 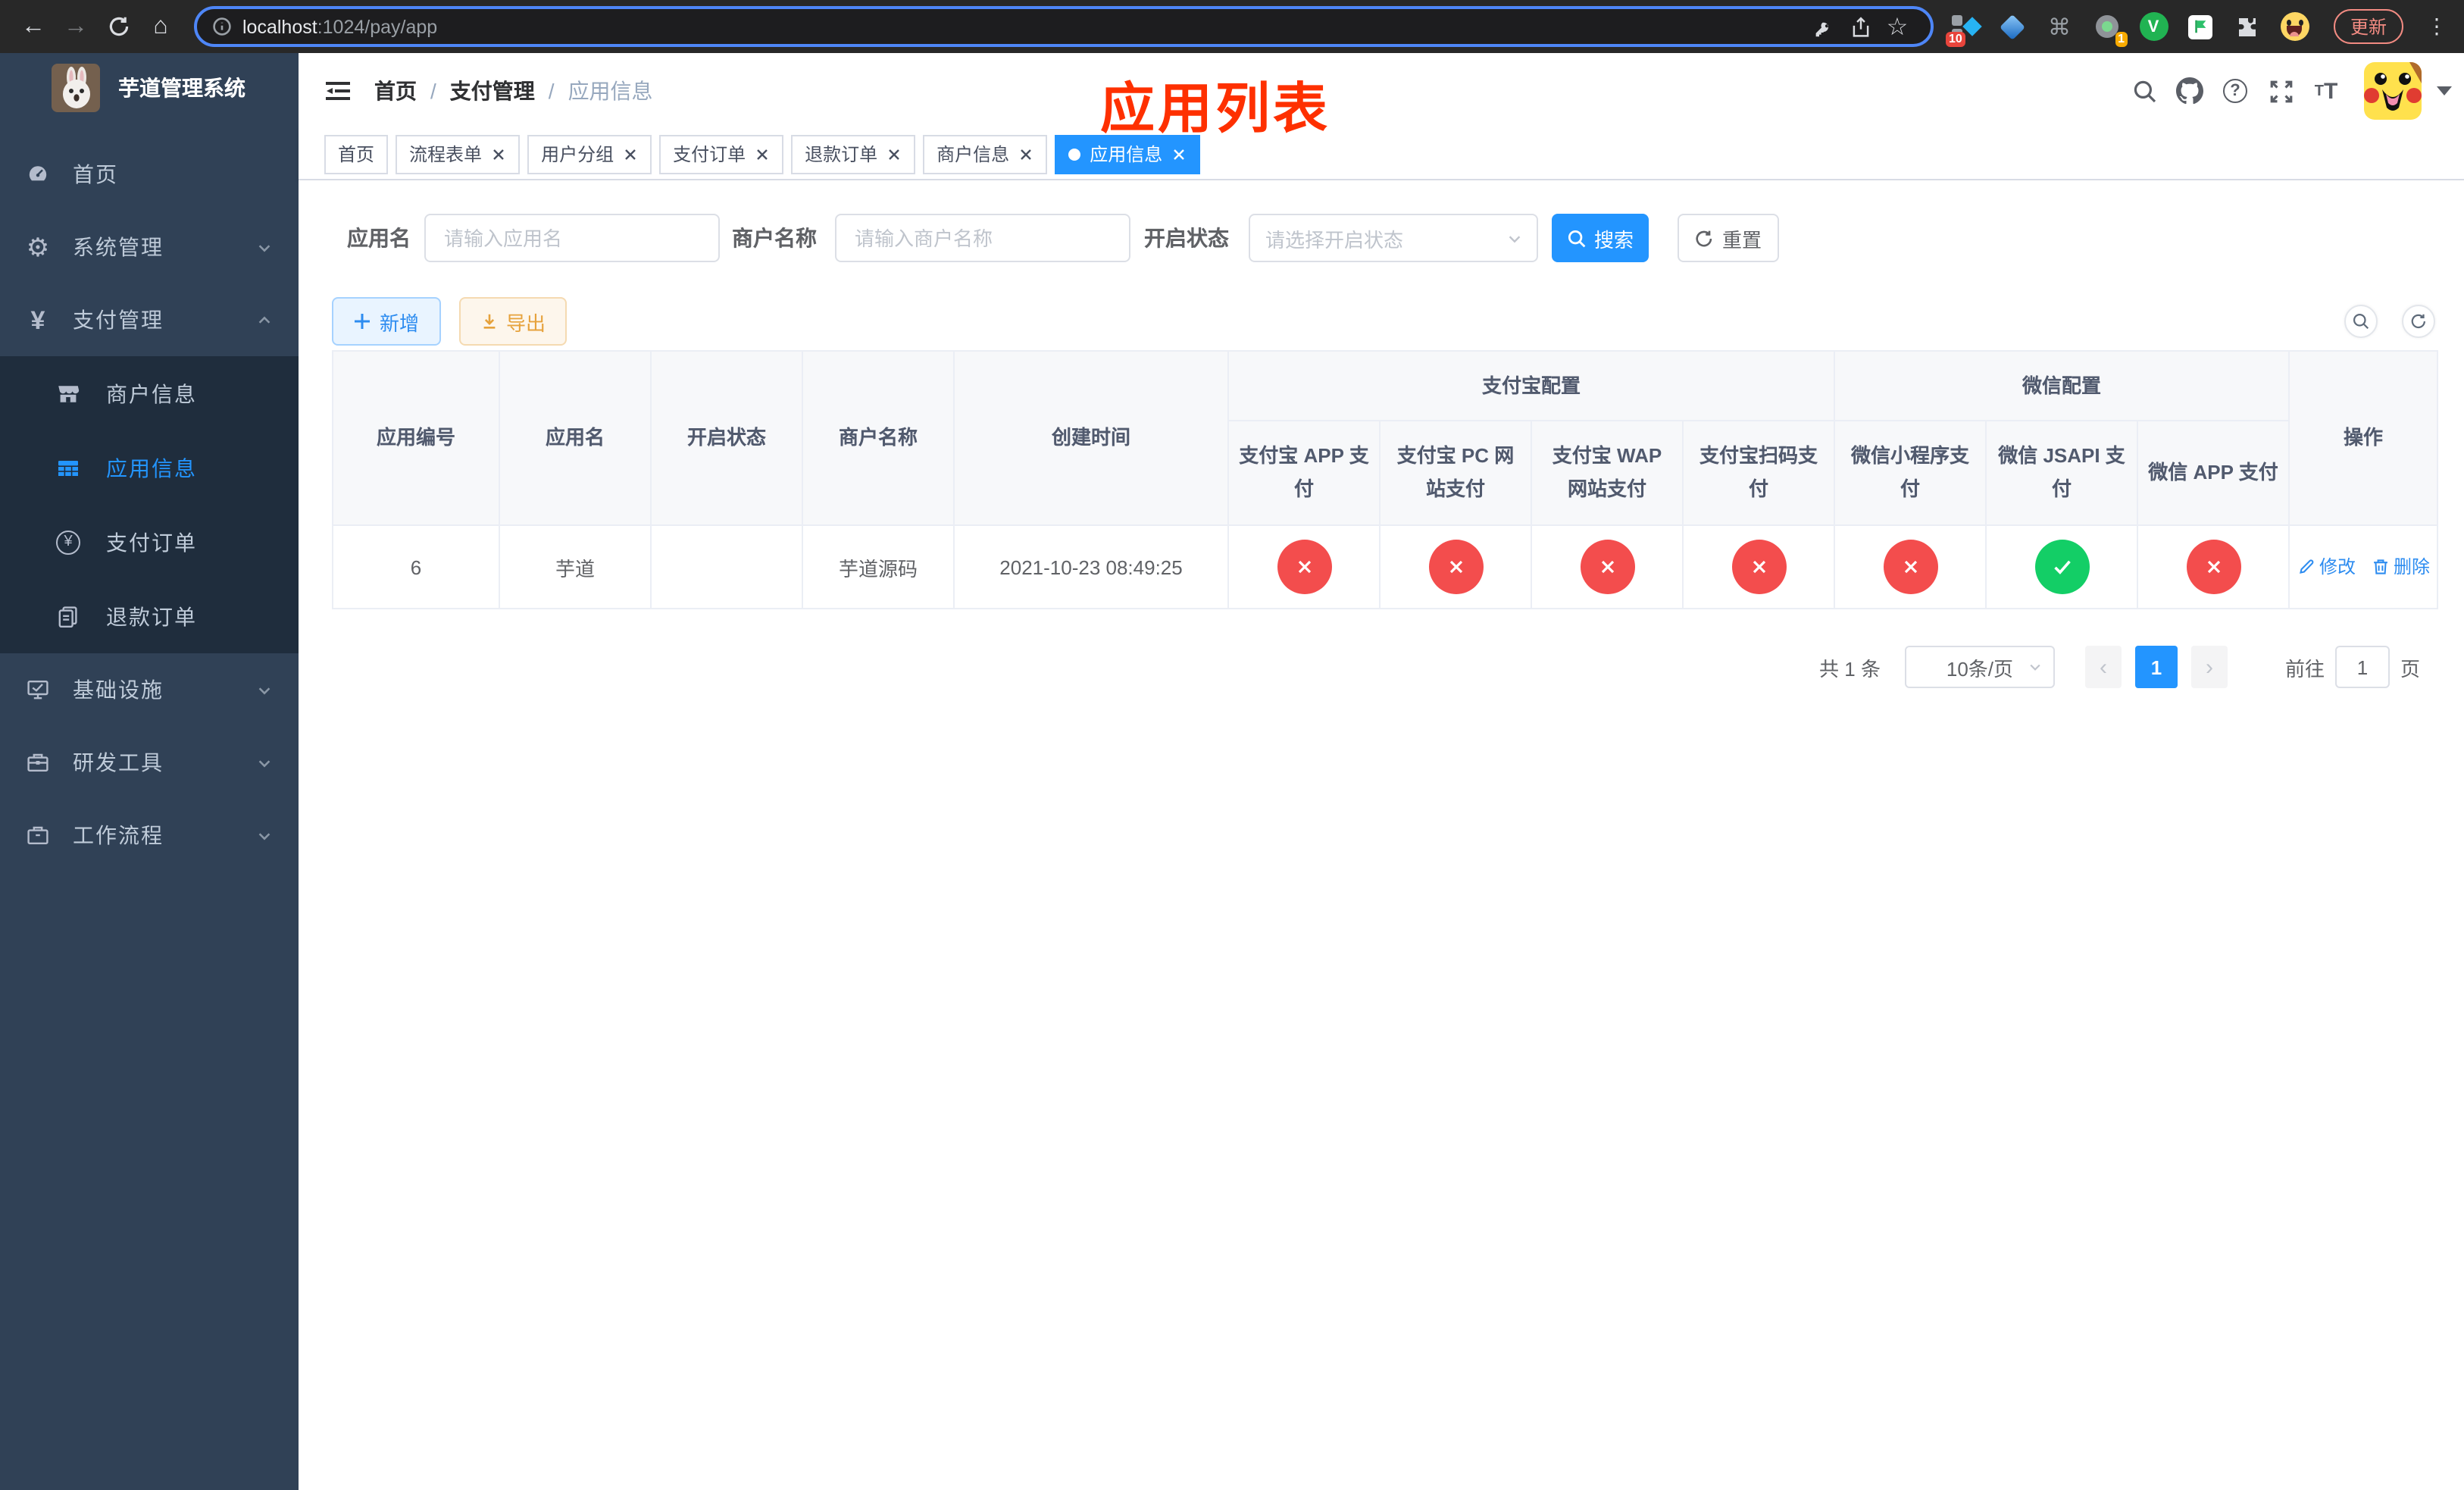 I want to click on extension-recorder-icon: 1, so click(x=2109, y=28).